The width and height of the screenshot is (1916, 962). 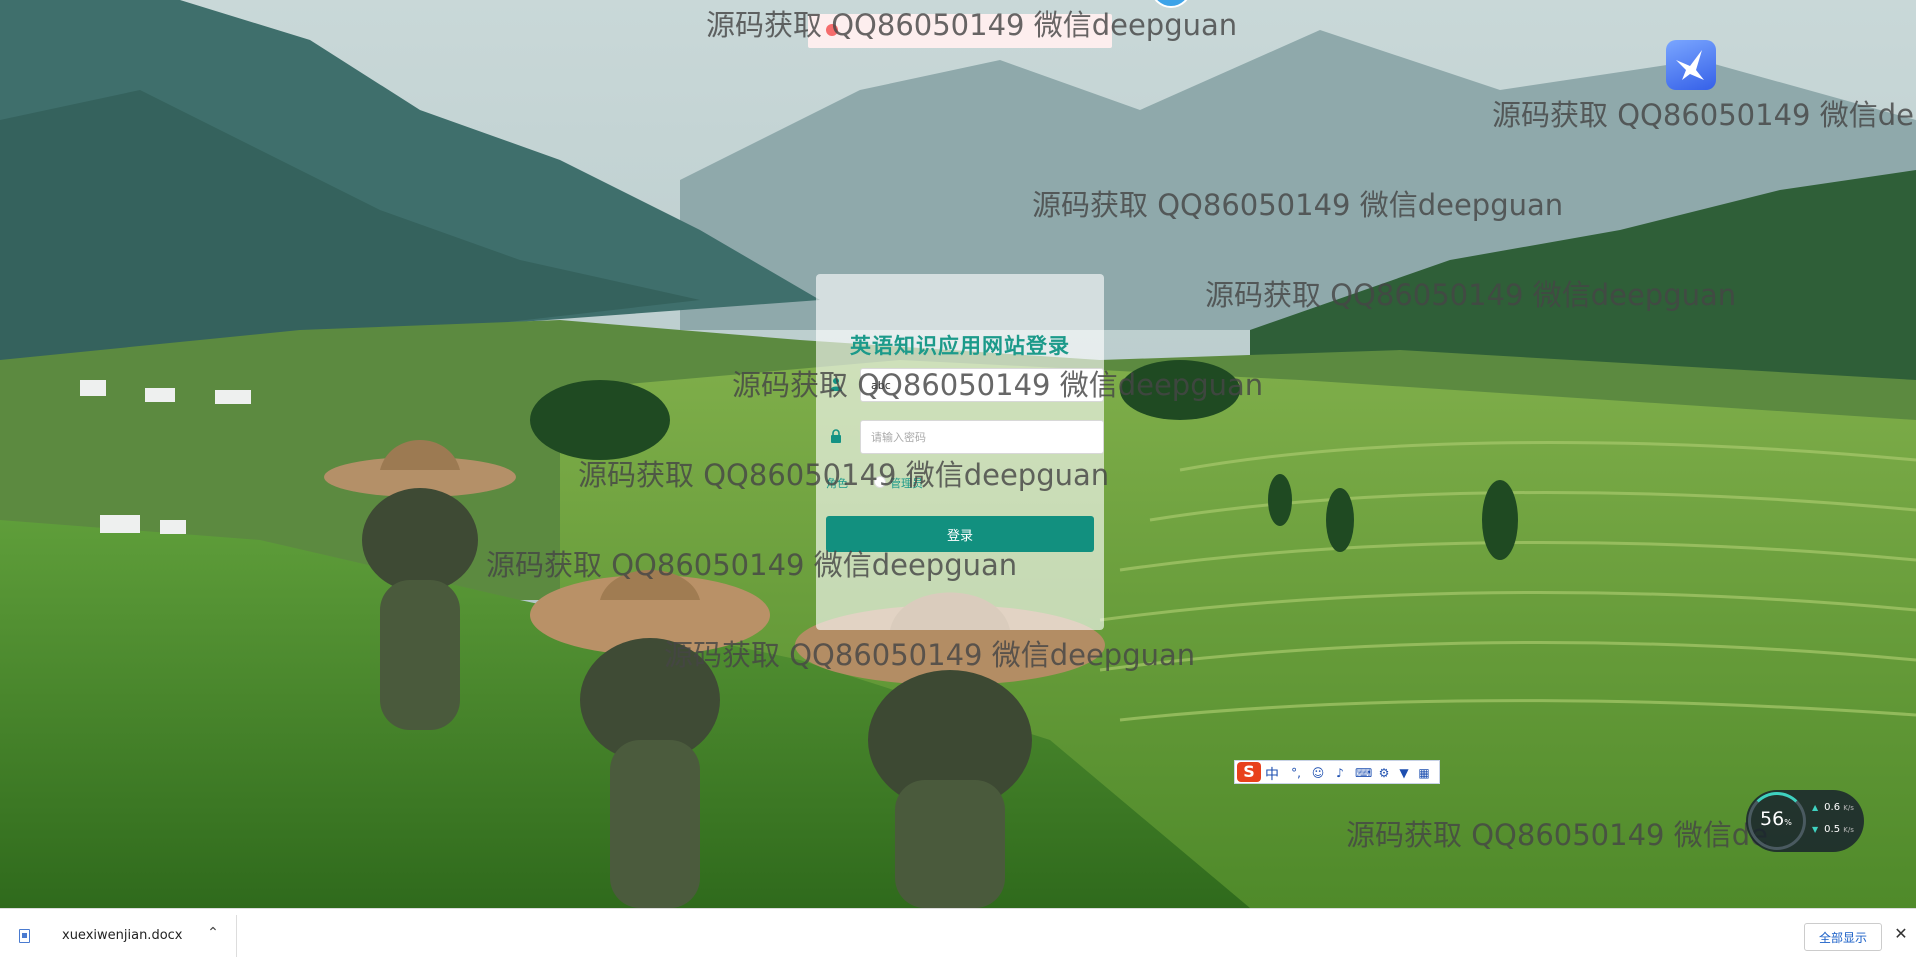 I want to click on username-input, so click(x=982, y=385).